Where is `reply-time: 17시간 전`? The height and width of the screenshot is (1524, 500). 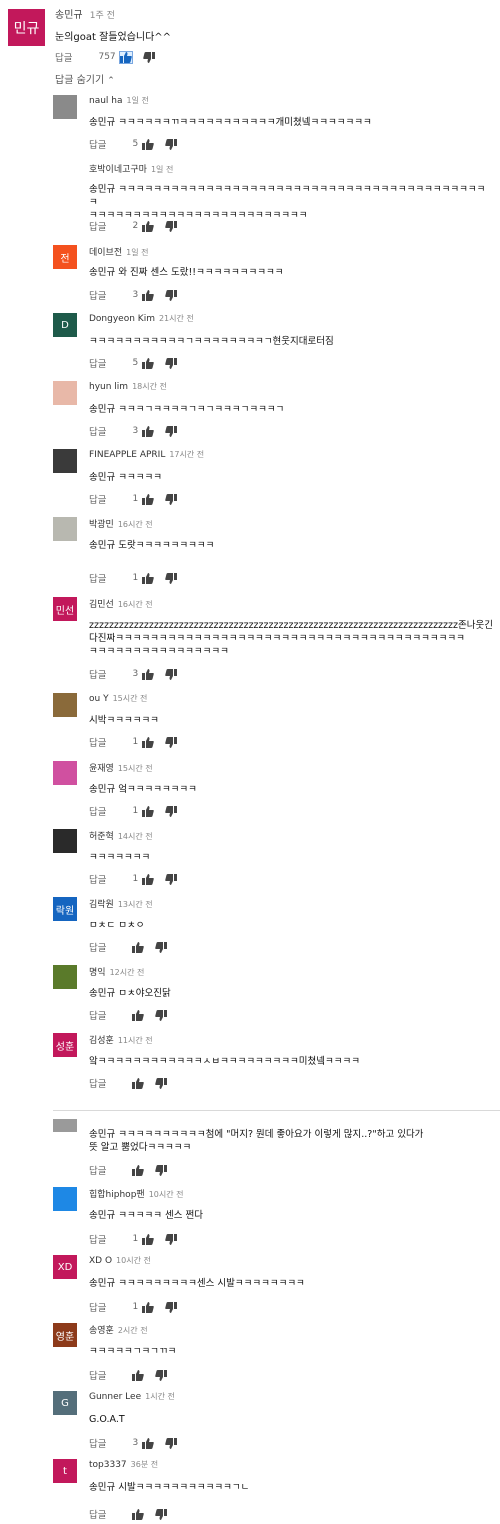 reply-time: 17시간 전 is located at coordinates (186, 454).